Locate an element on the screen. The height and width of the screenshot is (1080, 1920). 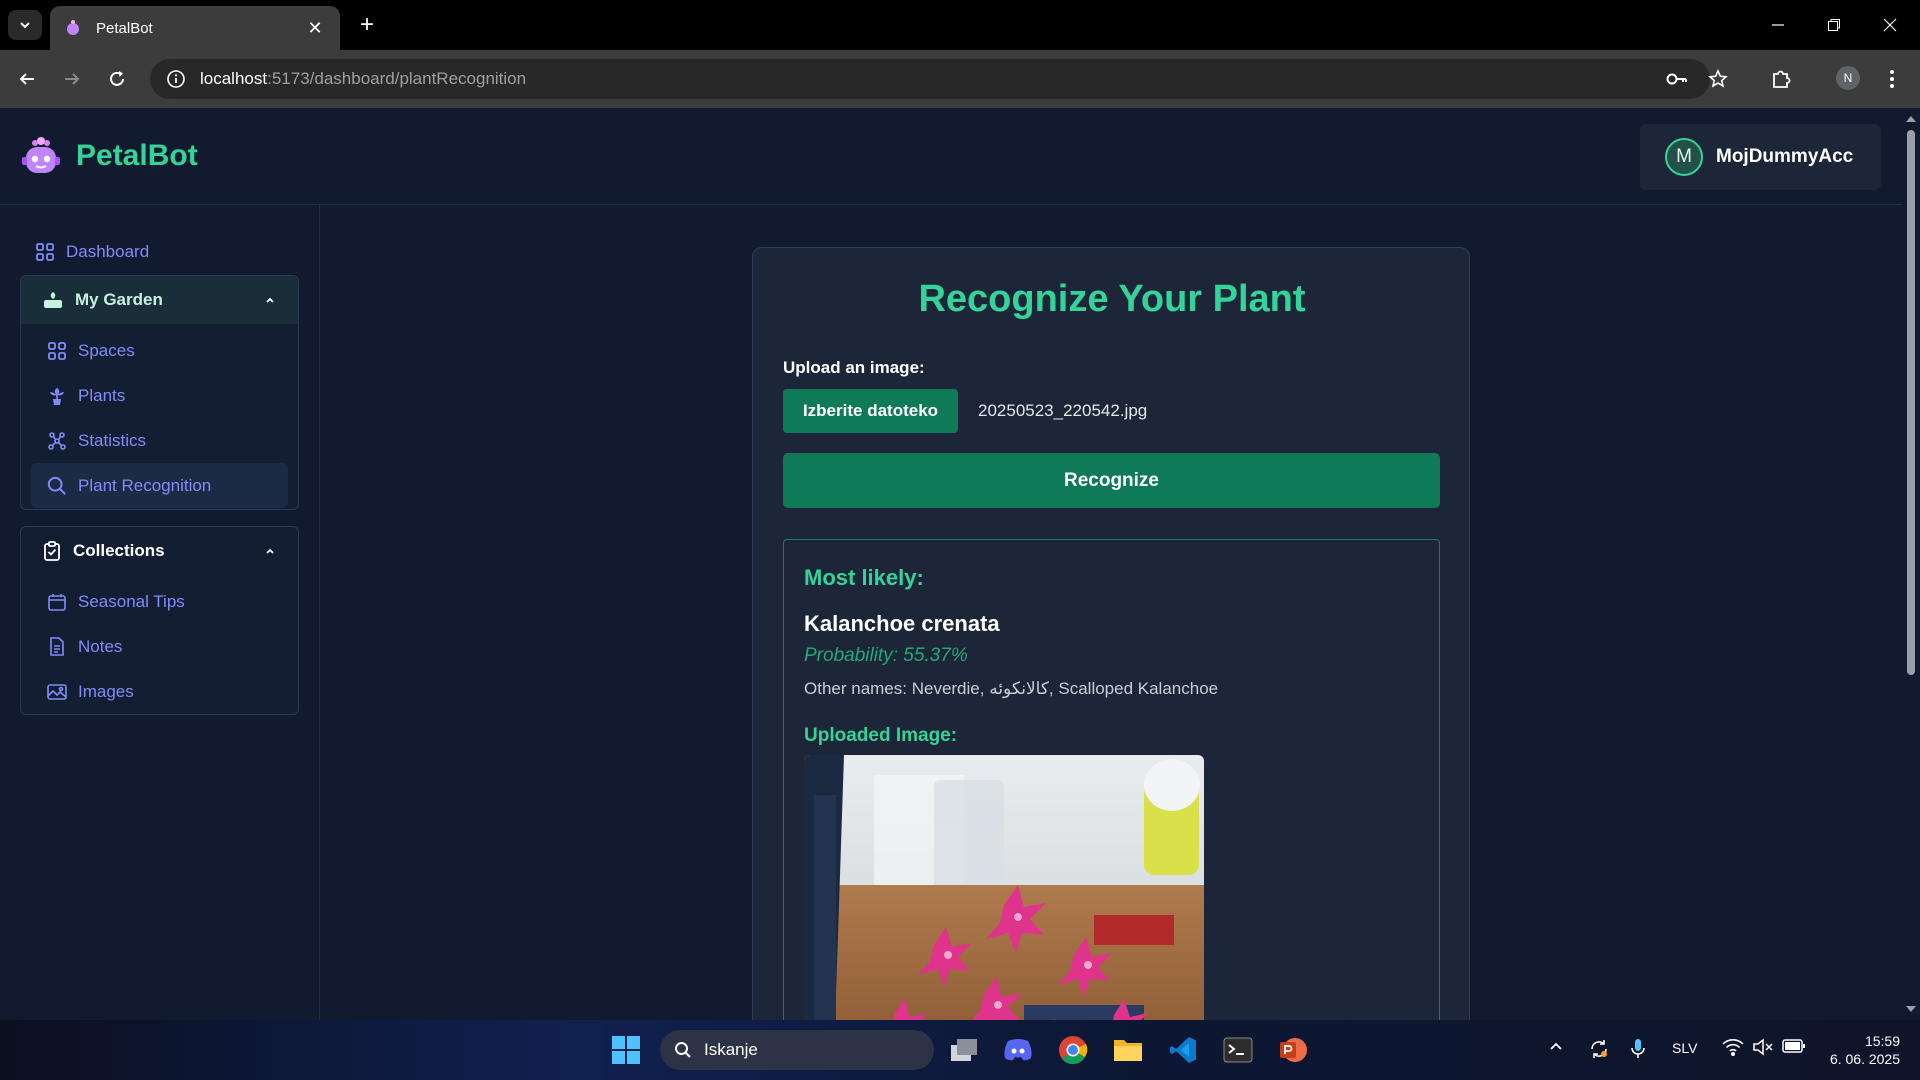
browser-tab: PetalBot ✕ is located at coordinates (195, 28).